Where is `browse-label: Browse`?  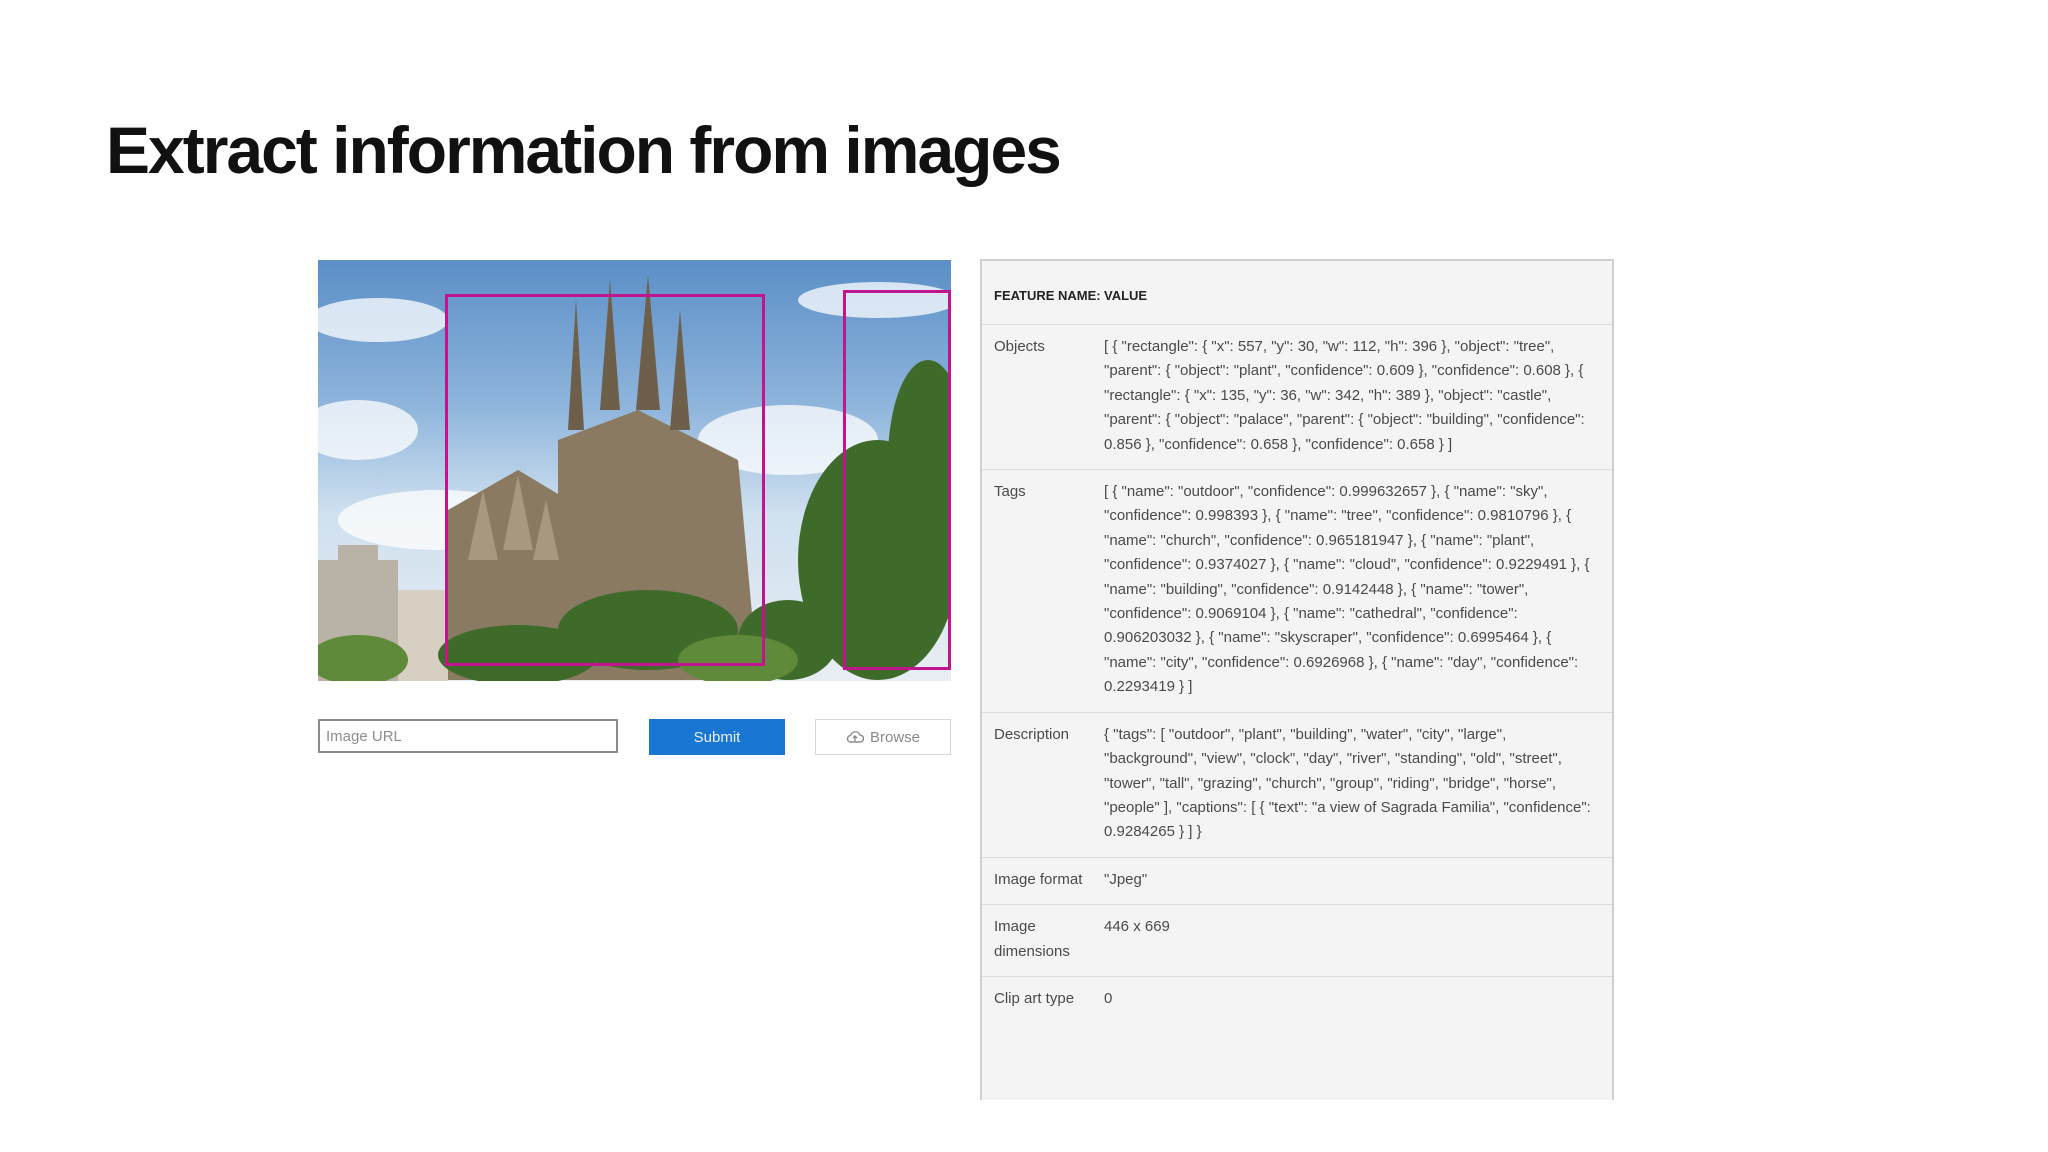
browse-label: Browse is located at coordinates (895, 737).